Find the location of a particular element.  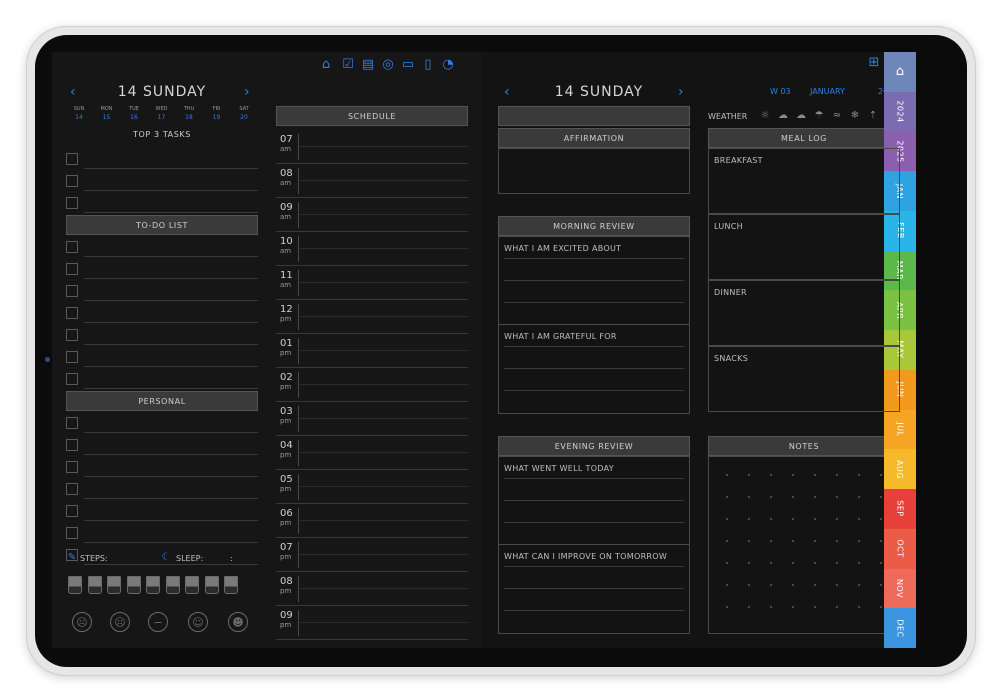

checkbox-icon: ☑ is located at coordinates (348, 64).